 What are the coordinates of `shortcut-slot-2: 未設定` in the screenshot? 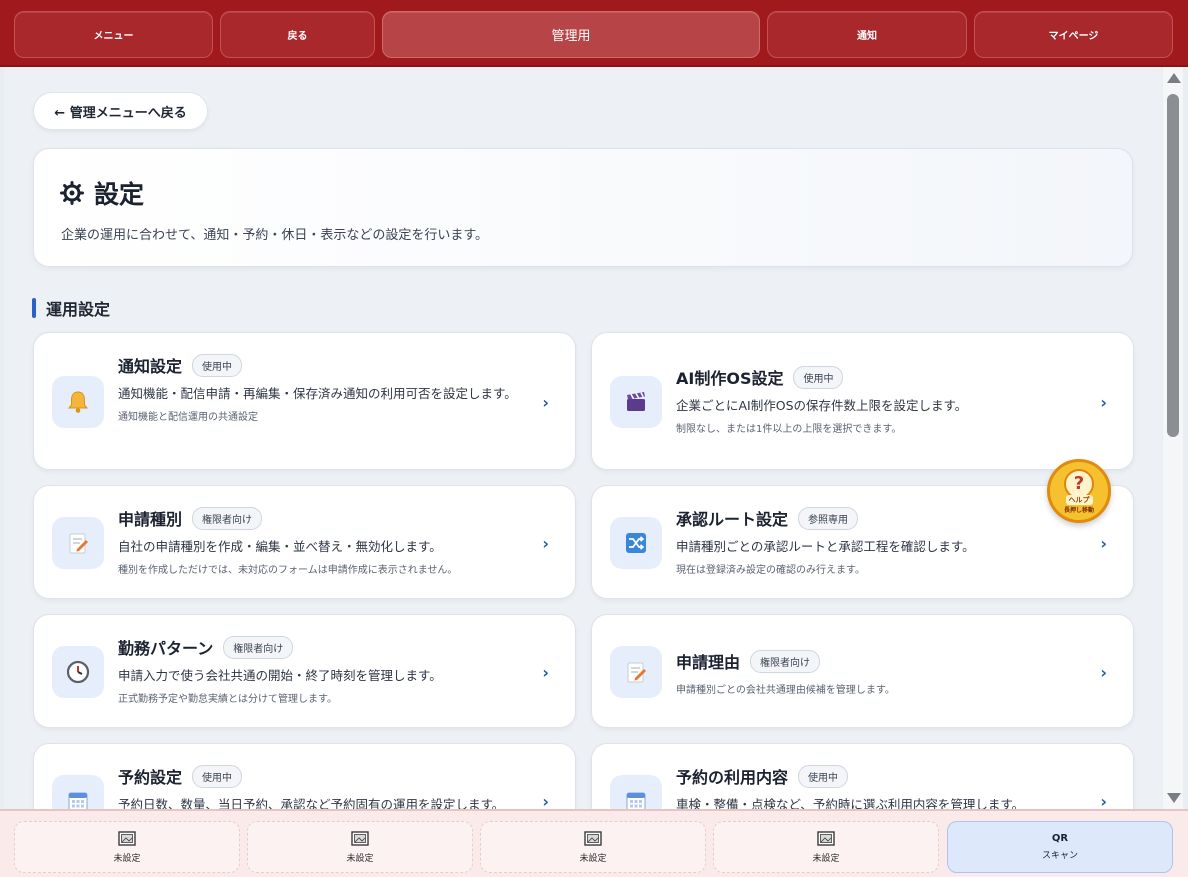 It's located at (360, 847).